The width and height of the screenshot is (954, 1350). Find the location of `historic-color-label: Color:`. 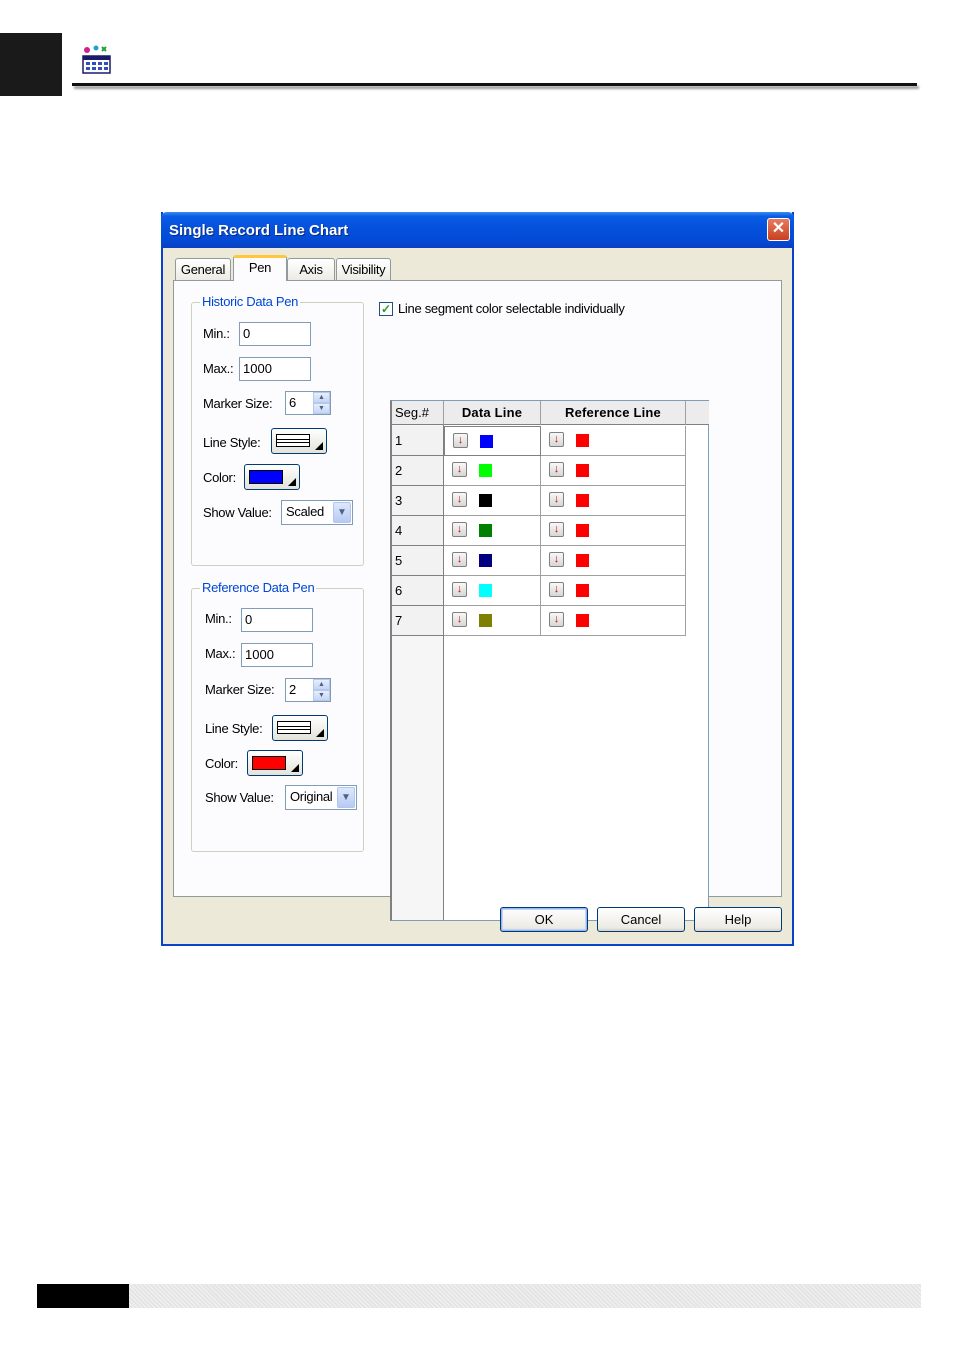

historic-color-label: Color: is located at coordinates (219, 477).